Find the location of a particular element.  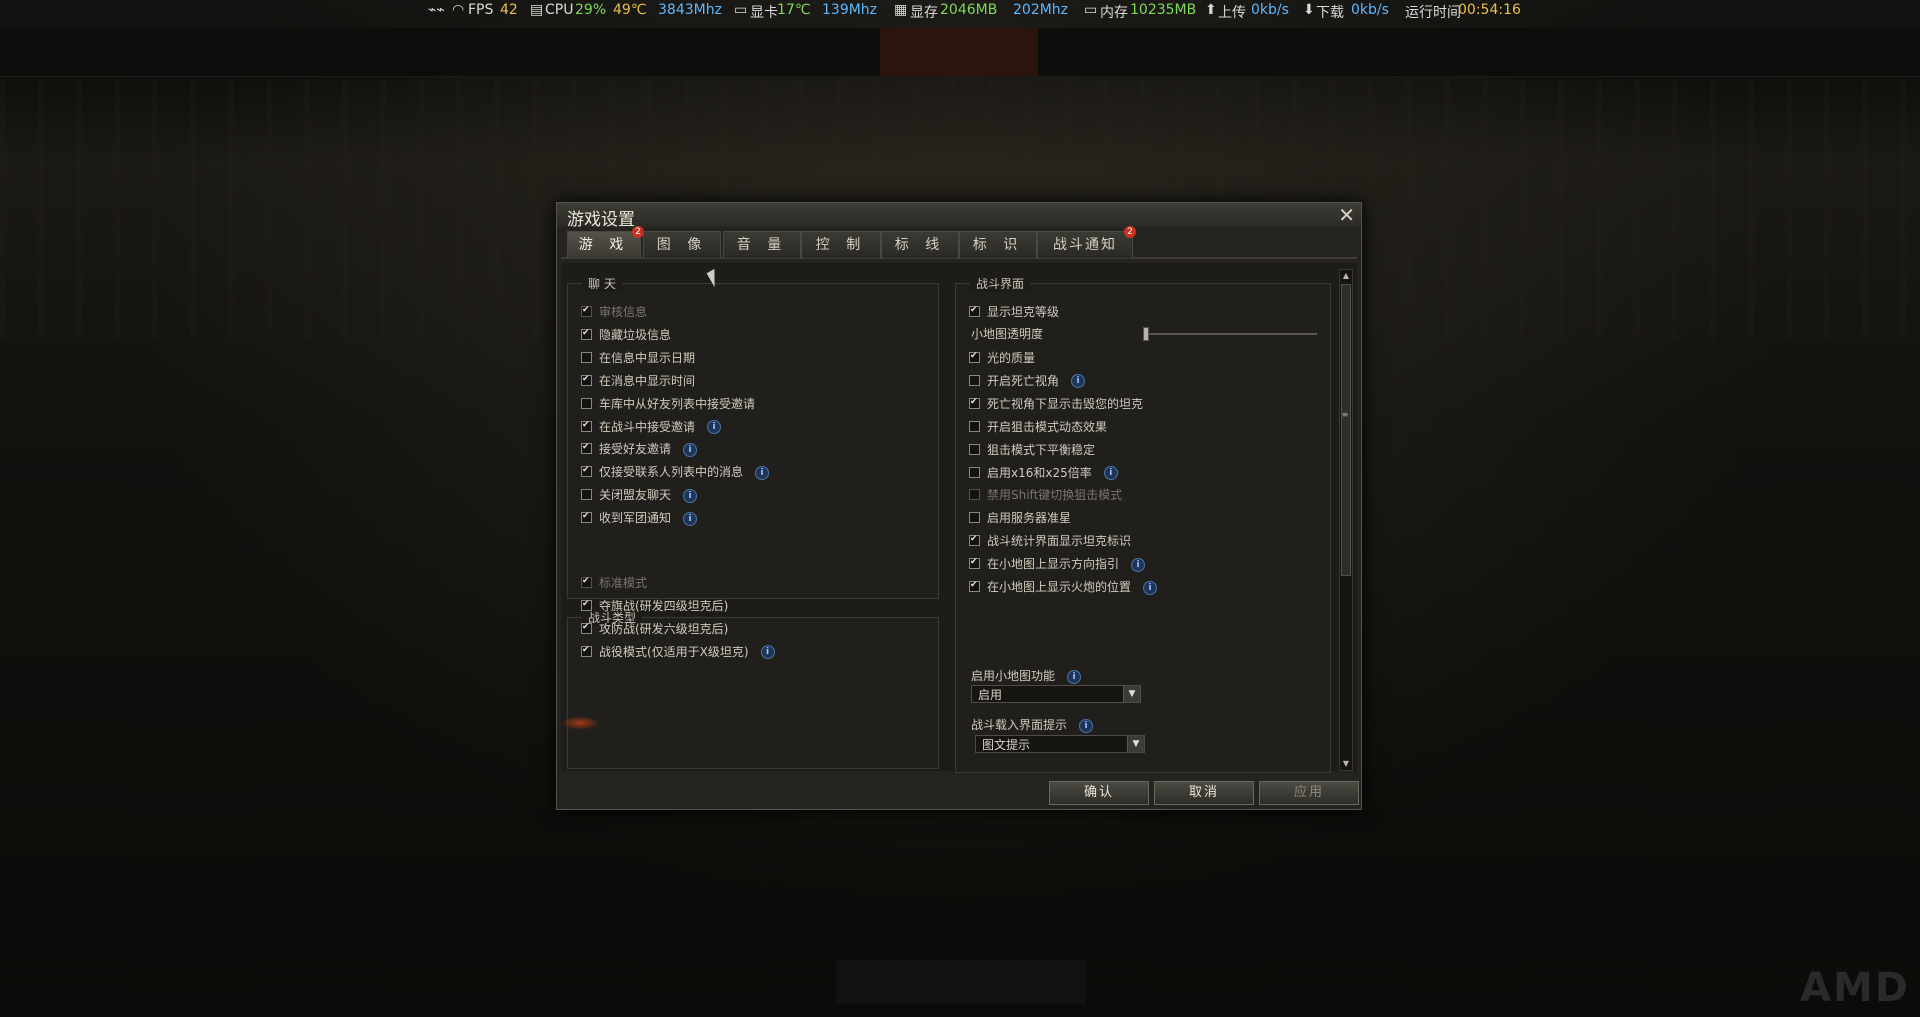

tab-sound: 音 量 is located at coordinates (762, 244).